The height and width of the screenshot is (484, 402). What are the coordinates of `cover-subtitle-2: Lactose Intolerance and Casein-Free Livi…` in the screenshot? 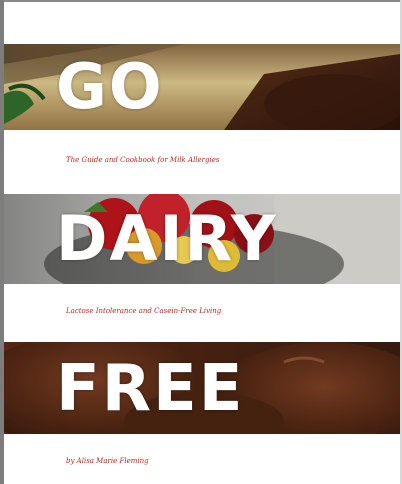 It's located at (144, 311).